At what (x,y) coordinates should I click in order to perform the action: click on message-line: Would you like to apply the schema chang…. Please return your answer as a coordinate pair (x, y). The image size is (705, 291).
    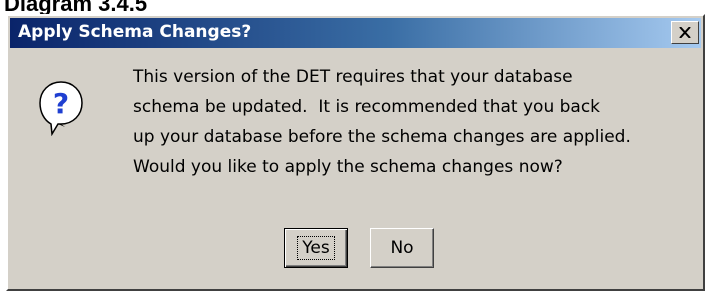
    Looking at the image, I should click on (348, 167).